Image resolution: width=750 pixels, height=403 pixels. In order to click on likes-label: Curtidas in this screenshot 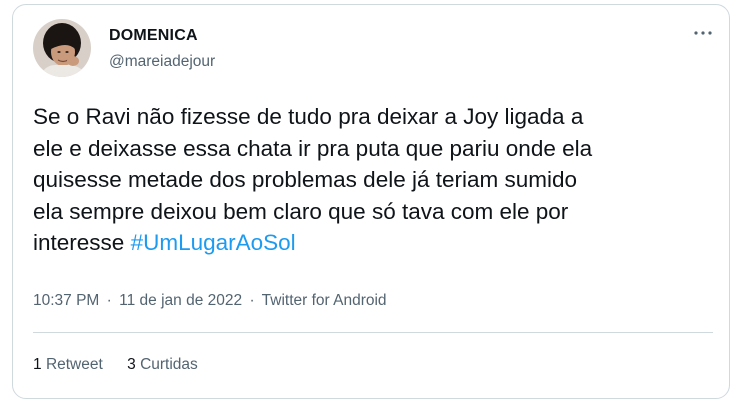, I will do `click(169, 364)`.